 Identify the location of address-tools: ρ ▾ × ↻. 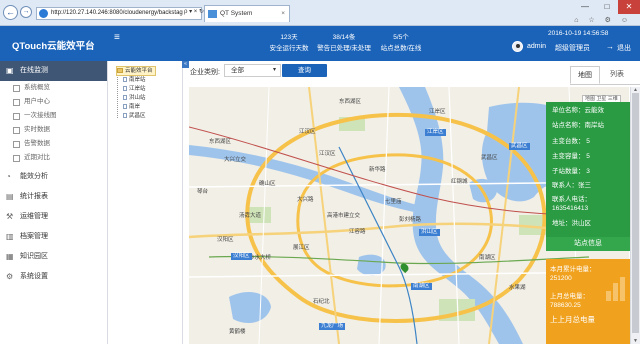
(194, 11).